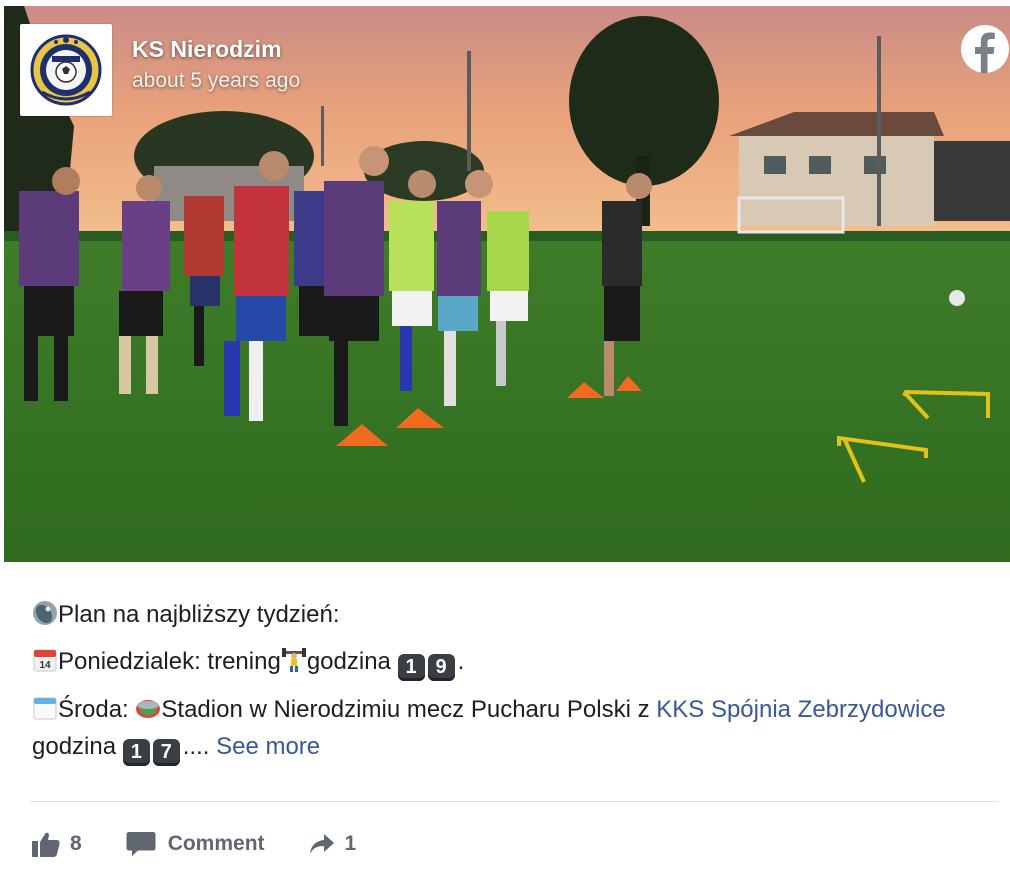  Describe the element at coordinates (985, 49) in the screenshot. I see `facebook-logo-icon` at that location.